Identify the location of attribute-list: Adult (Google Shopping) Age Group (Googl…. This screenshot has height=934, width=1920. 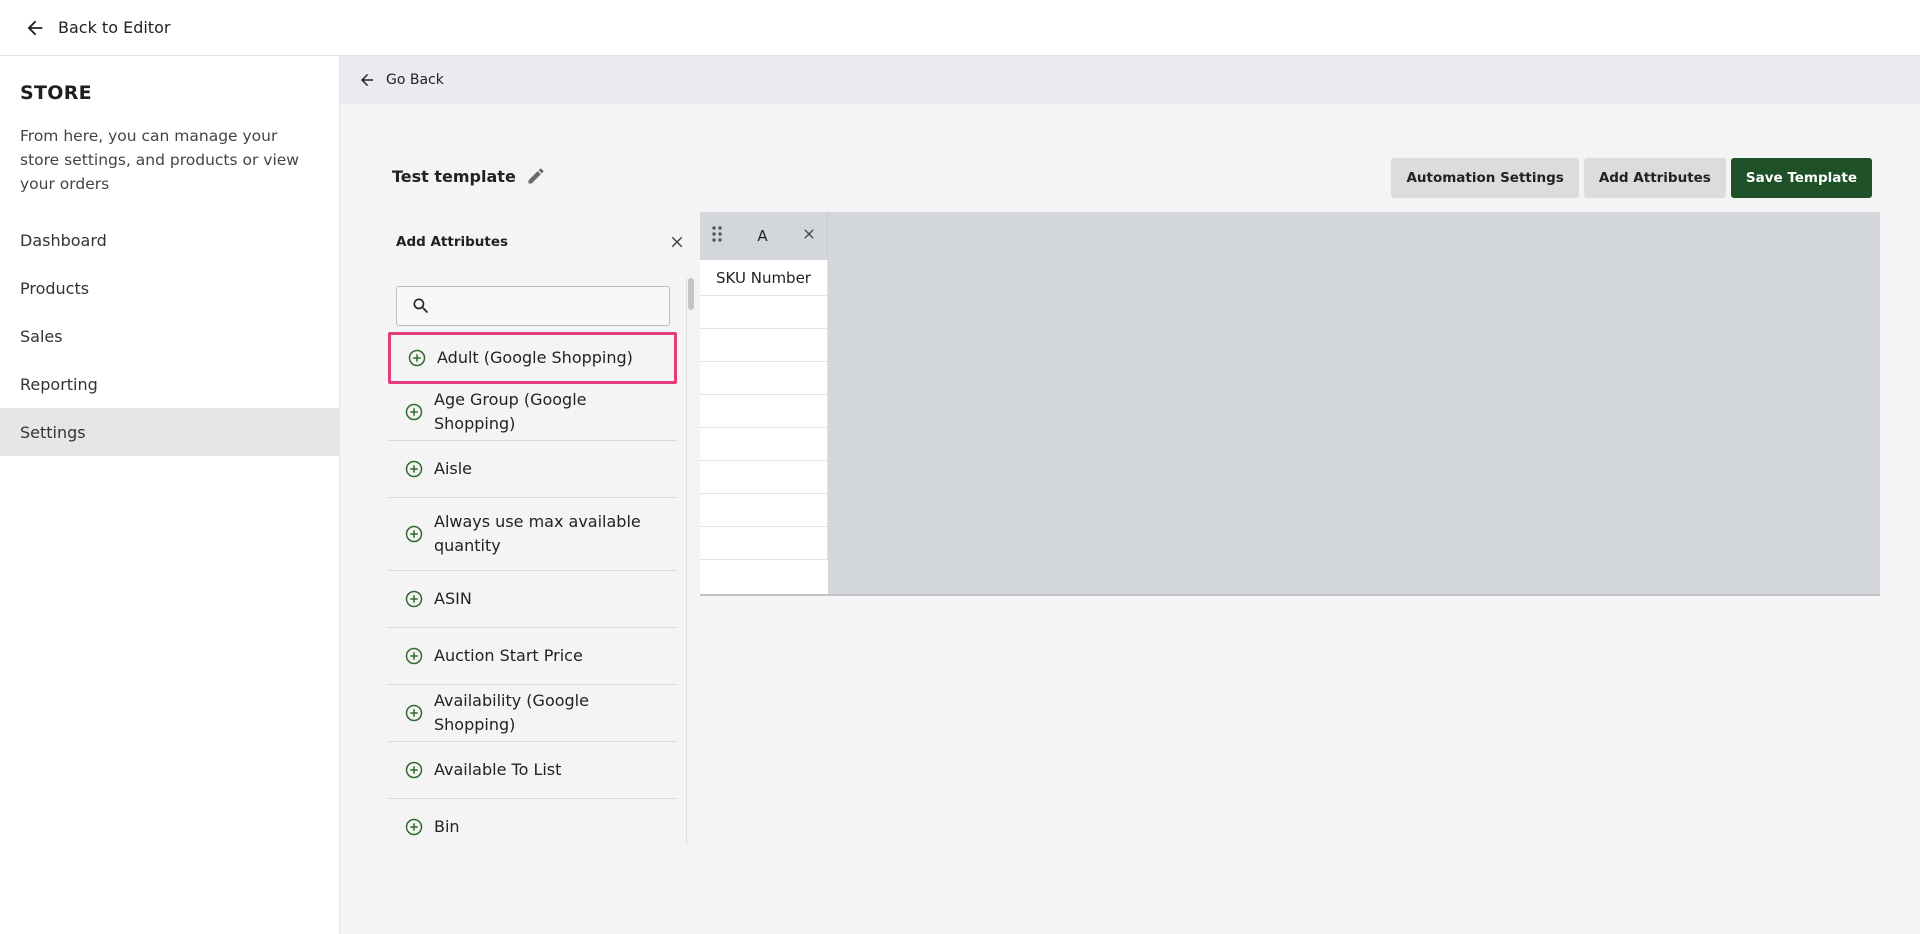
(532, 588).